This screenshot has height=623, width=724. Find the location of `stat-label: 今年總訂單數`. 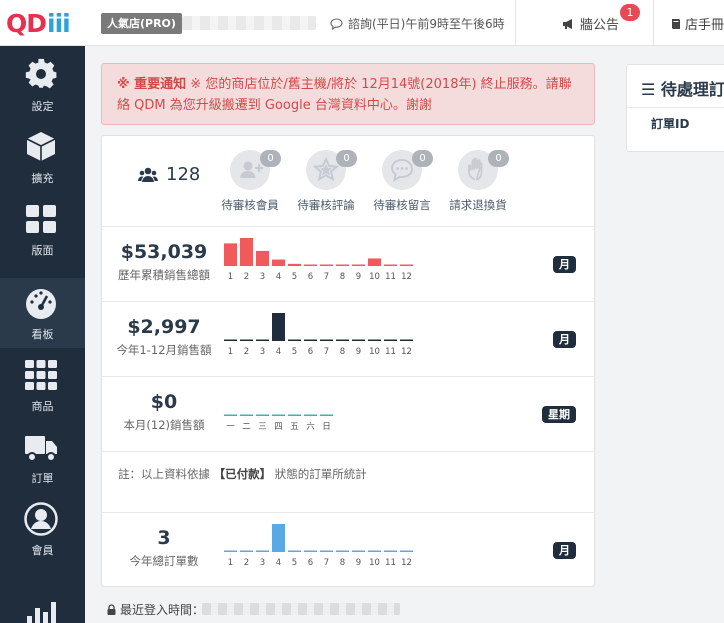

stat-label: 今年總訂單數 is located at coordinates (164, 561).